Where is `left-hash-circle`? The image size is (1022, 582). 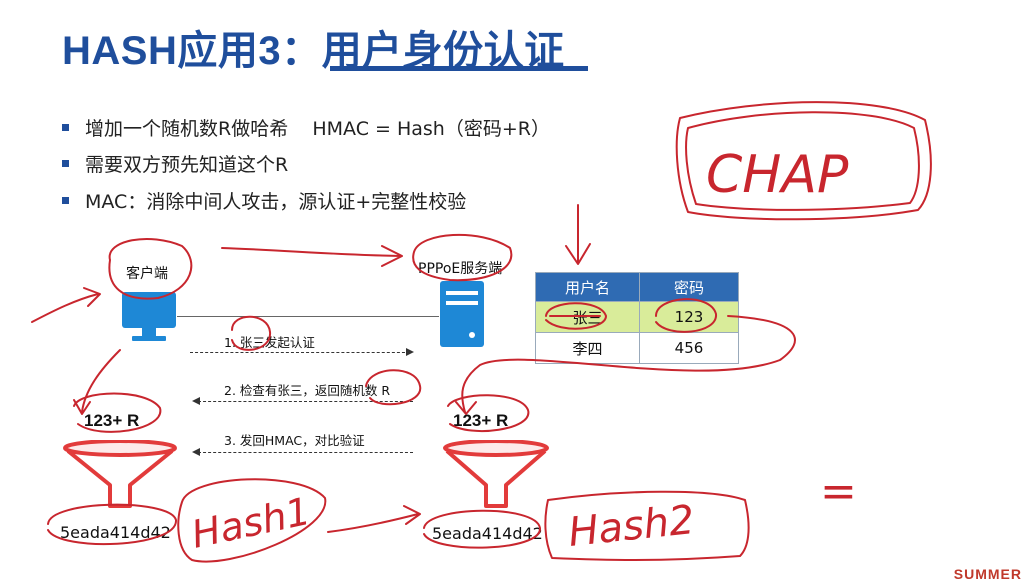 left-hash-circle is located at coordinates (112, 524).